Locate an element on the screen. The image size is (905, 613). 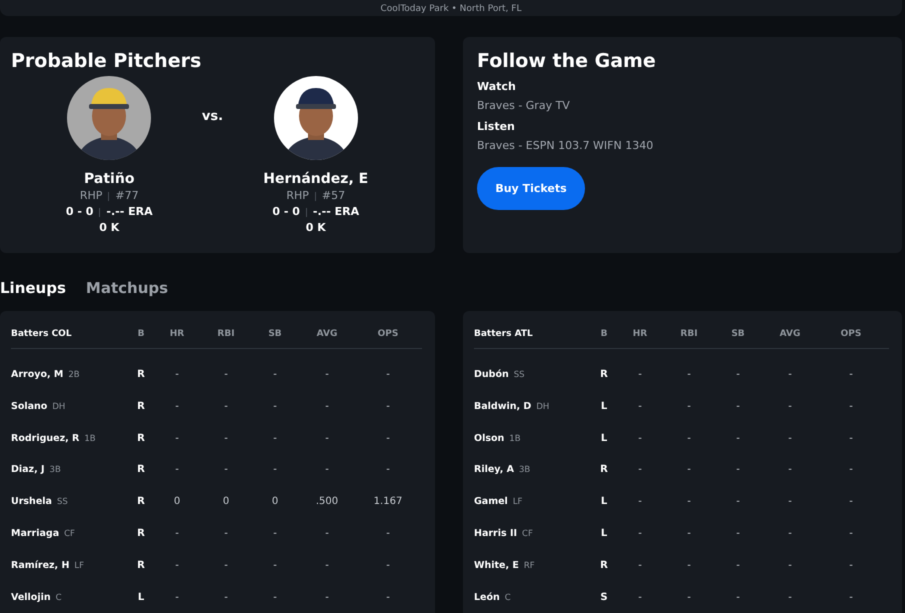
table-title: Batters COL is located at coordinates (42, 334).